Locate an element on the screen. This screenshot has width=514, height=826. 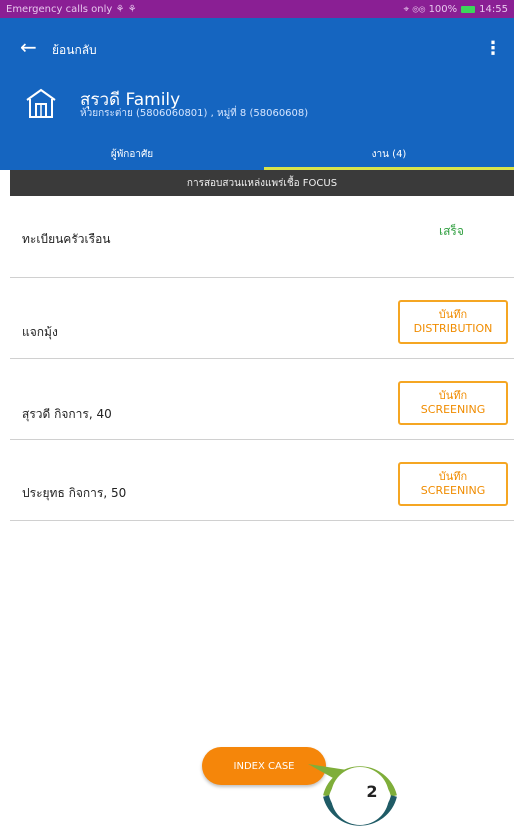
tab-bar: ผู้พักอาศัย งาน (4) is located at coordinates (257, 154).